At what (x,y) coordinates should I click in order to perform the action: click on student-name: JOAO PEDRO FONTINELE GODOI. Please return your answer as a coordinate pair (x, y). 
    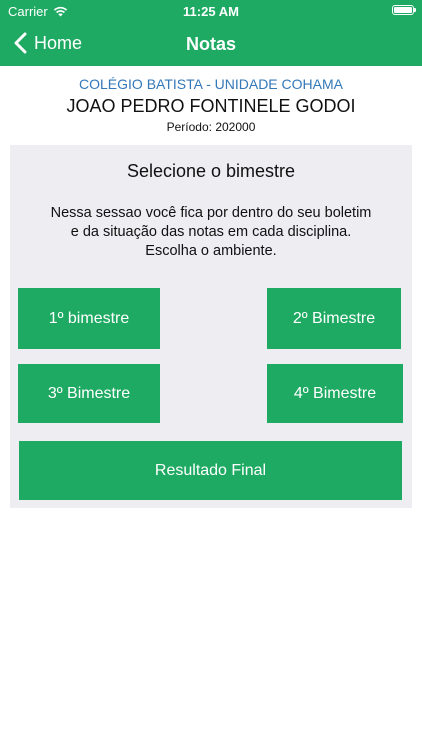
    Looking at the image, I should click on (211, 106).